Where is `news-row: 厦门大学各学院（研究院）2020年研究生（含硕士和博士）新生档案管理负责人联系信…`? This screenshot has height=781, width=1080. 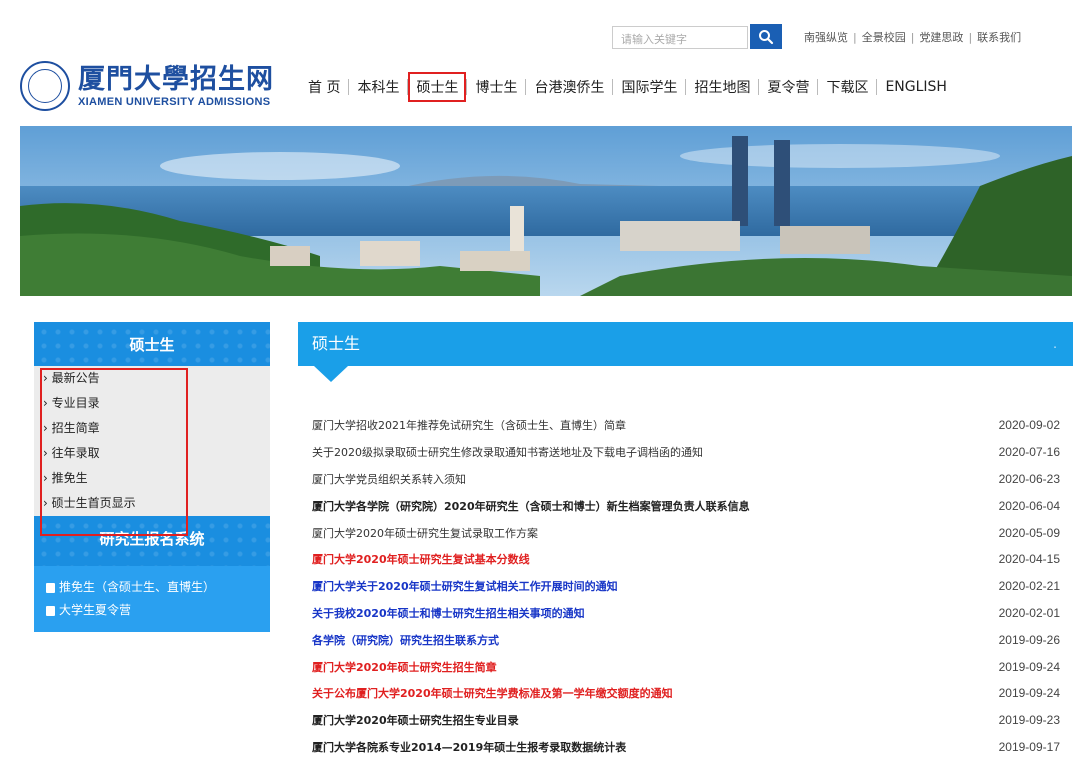 news-row: 厦门大学各学院（研究院）2020年研究生（含硕士和博士）新生档案管理负责人联系信… is located at coordinates (686, 505).